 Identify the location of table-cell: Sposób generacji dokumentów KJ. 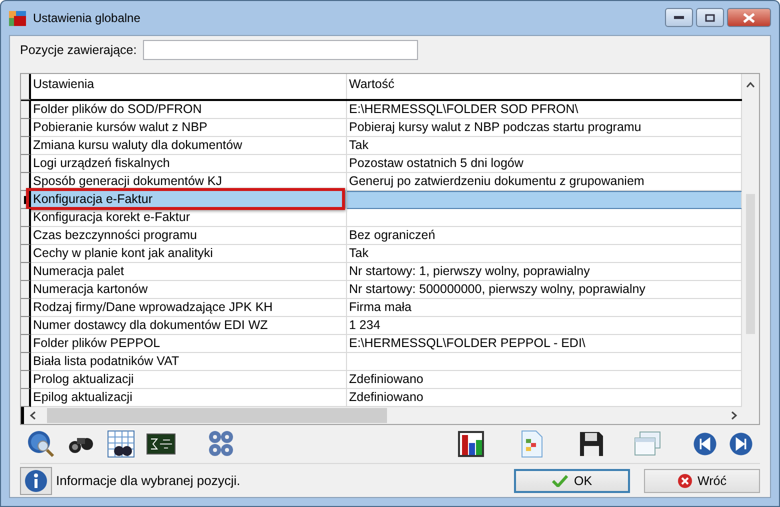
(189, 181).